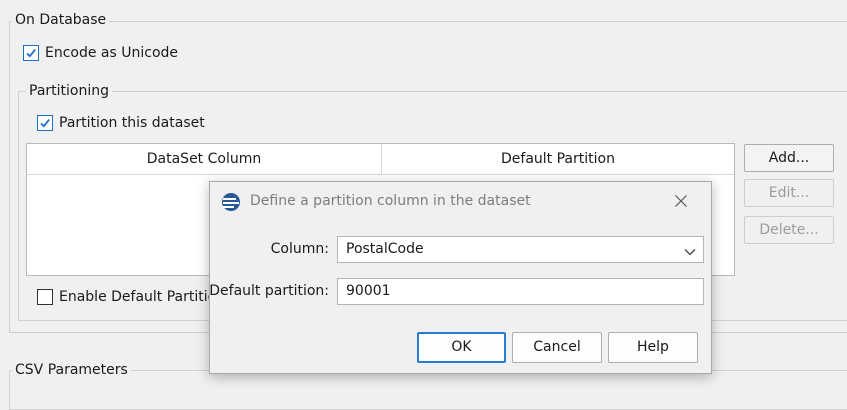  Describe the element at coordinates (142, 297) in the screenshot. I see `enable-default-partition-label: Enable Default Partition` at that location.